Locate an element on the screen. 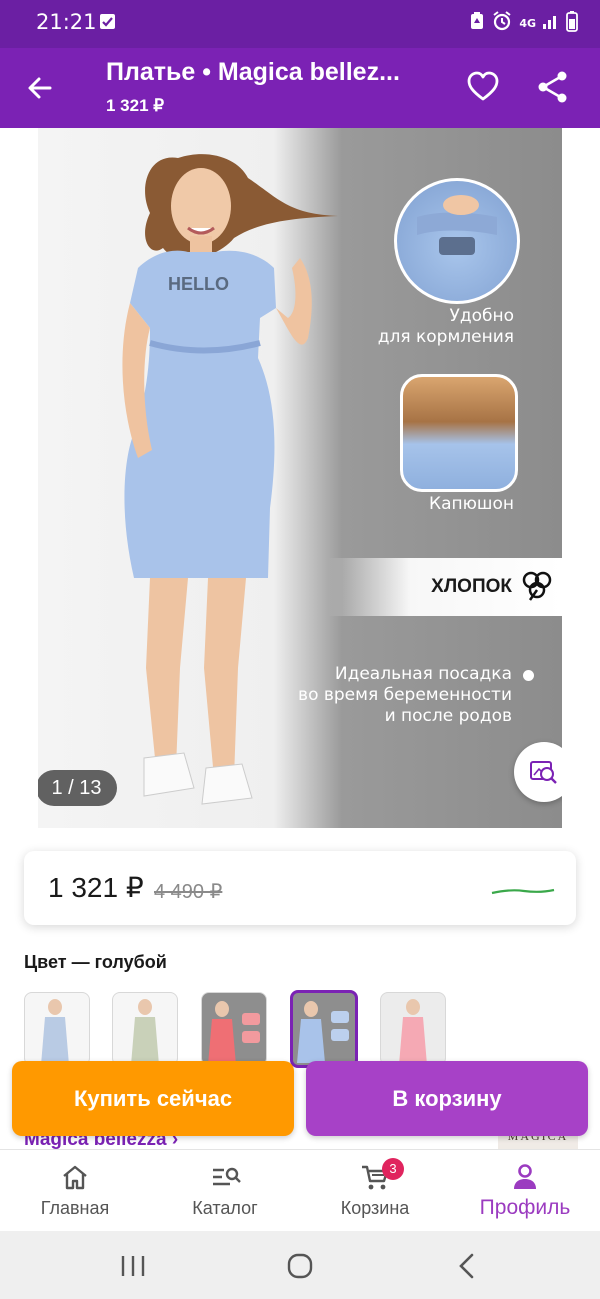 The height and width of the screenshot is (1299, 600). nav-item-catalog: Каталог is located at coordinates (225, 1191).